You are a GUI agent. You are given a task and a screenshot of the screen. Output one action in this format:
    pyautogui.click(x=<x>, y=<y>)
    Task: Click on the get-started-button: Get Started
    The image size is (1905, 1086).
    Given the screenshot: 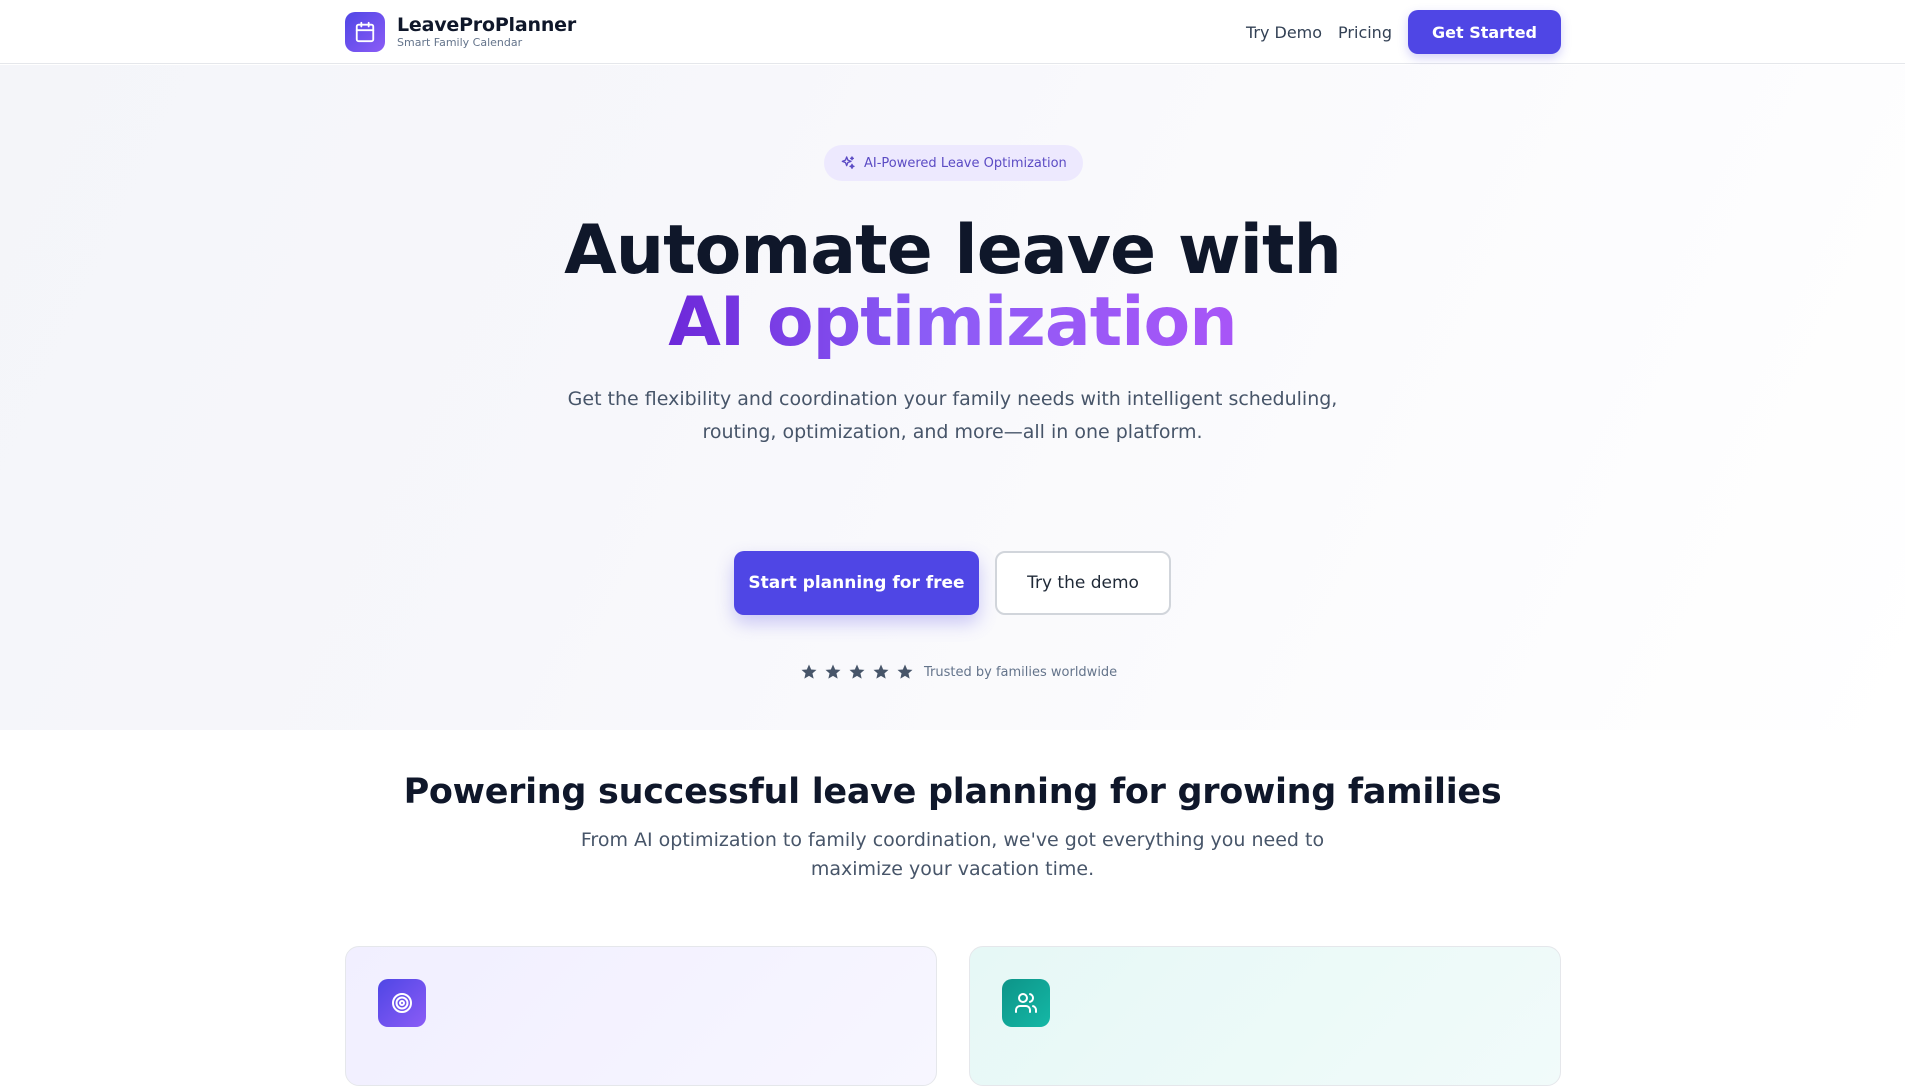 What is the action you would take?
    pyautogui.click(x=1484, y=32)
    